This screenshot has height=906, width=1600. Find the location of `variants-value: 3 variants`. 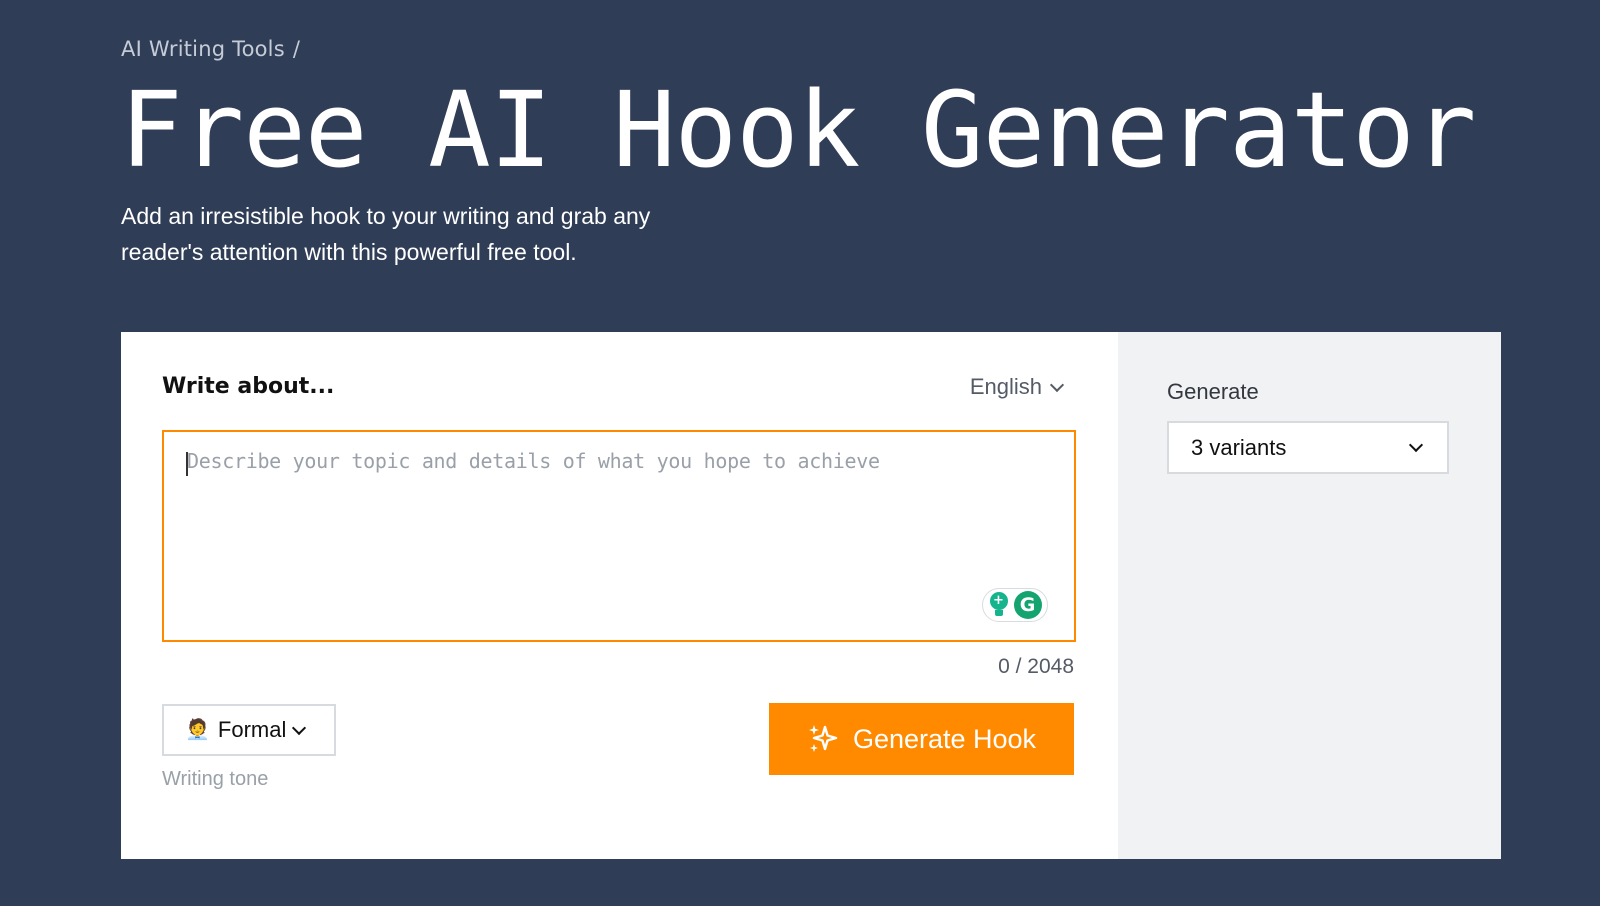

variants-value: 3 variants is located at coordinates (1239, 447).